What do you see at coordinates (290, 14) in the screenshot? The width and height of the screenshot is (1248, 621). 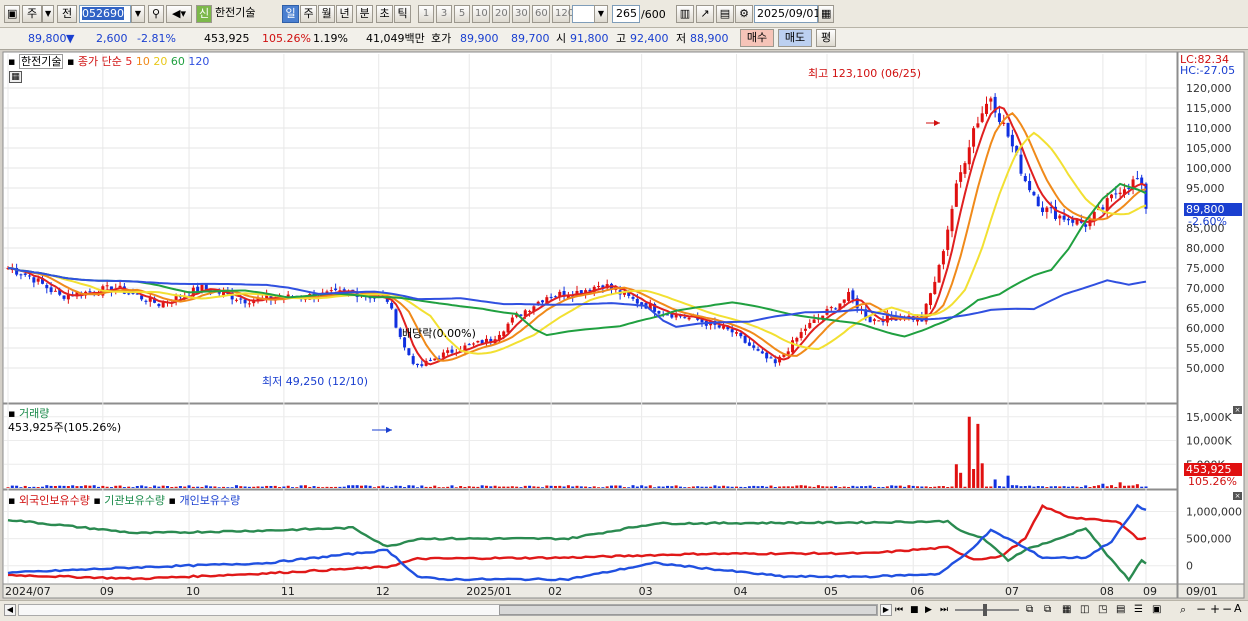 I see `period-button: 일` at bounding box center [290, 14].